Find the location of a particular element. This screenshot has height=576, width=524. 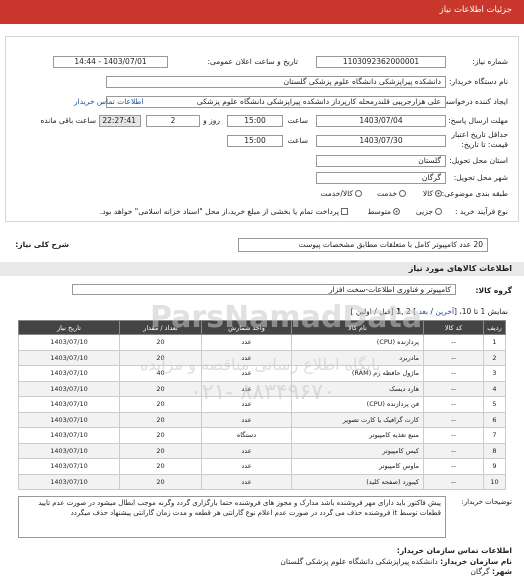

buyer-contact-link: اطلاعات تماس خریدار is located at coordinates (109, 101).